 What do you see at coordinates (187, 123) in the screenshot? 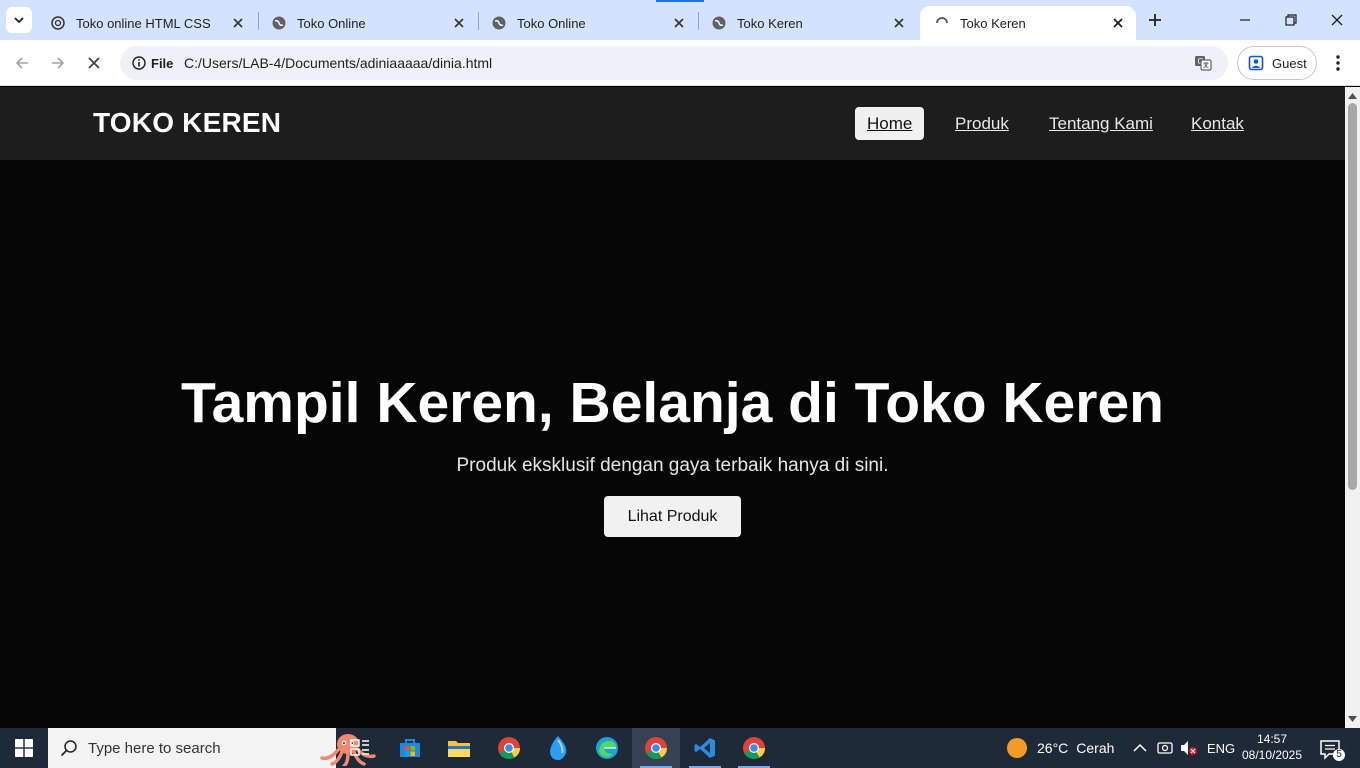
I see `site-logo: TOKO KEREN` at bounding box center [187, 123].